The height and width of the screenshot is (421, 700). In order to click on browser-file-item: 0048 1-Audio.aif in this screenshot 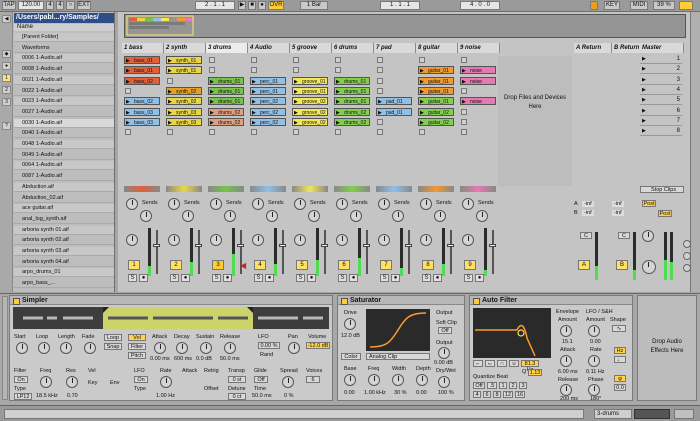, I will do `click(64, 144)`.